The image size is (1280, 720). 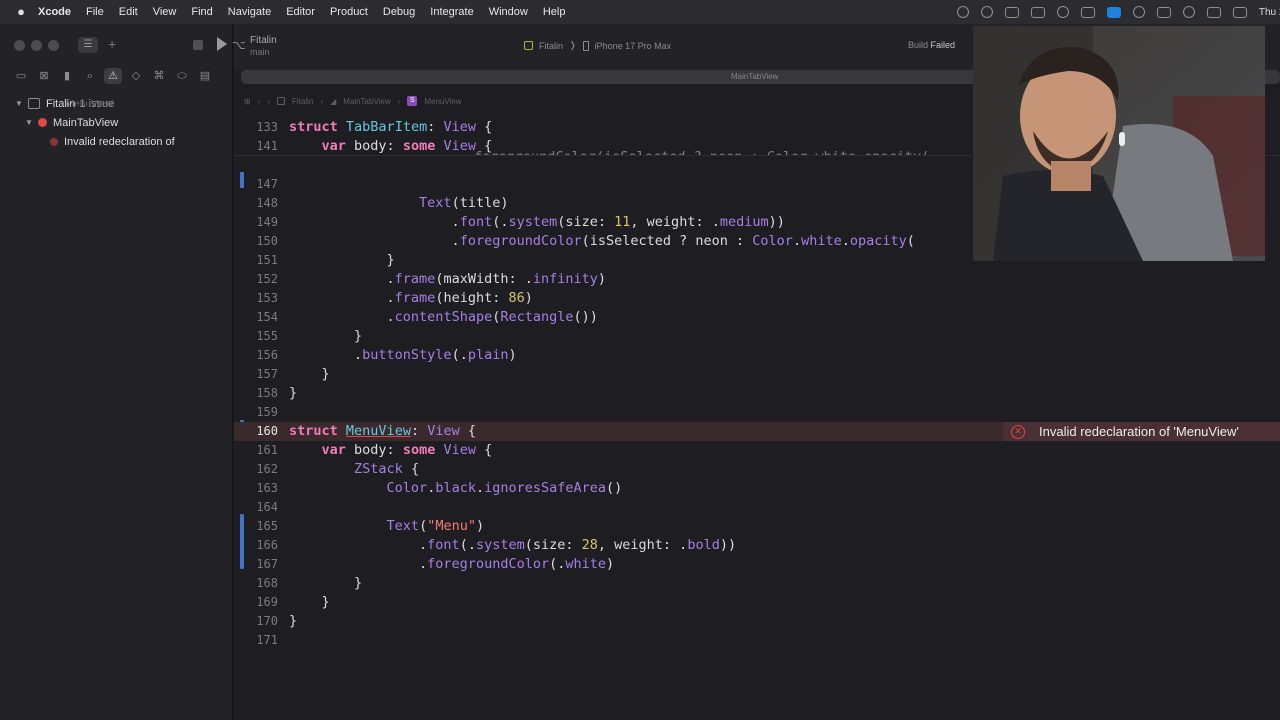 What do you see at coordinates (757, 412) in the screenshot?
I see `code-line: 159` at bounding box center [757, 412].